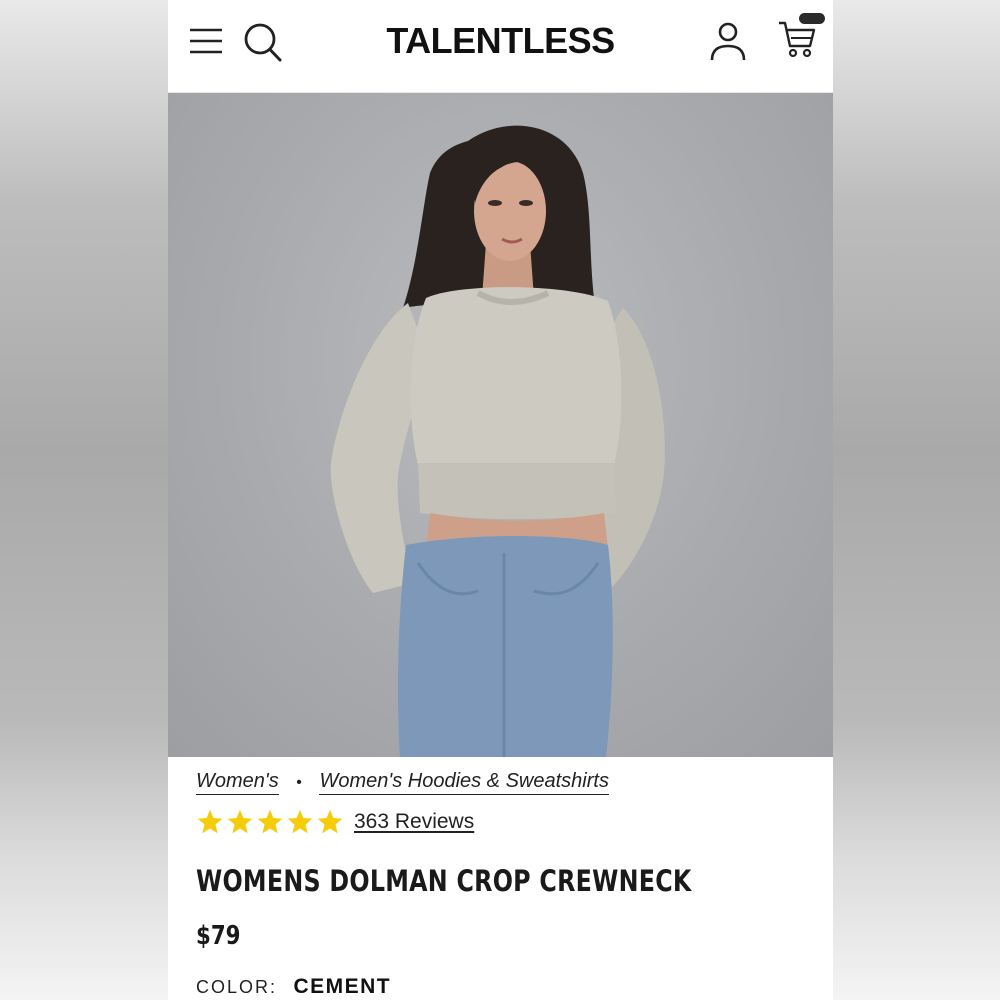 This screenshot has height=1000, width=1000. What do you see at coordinates (414, 822) in the screenshot?
I see `reviews-link: 363 Reviews` at bounding box center [414, 822].